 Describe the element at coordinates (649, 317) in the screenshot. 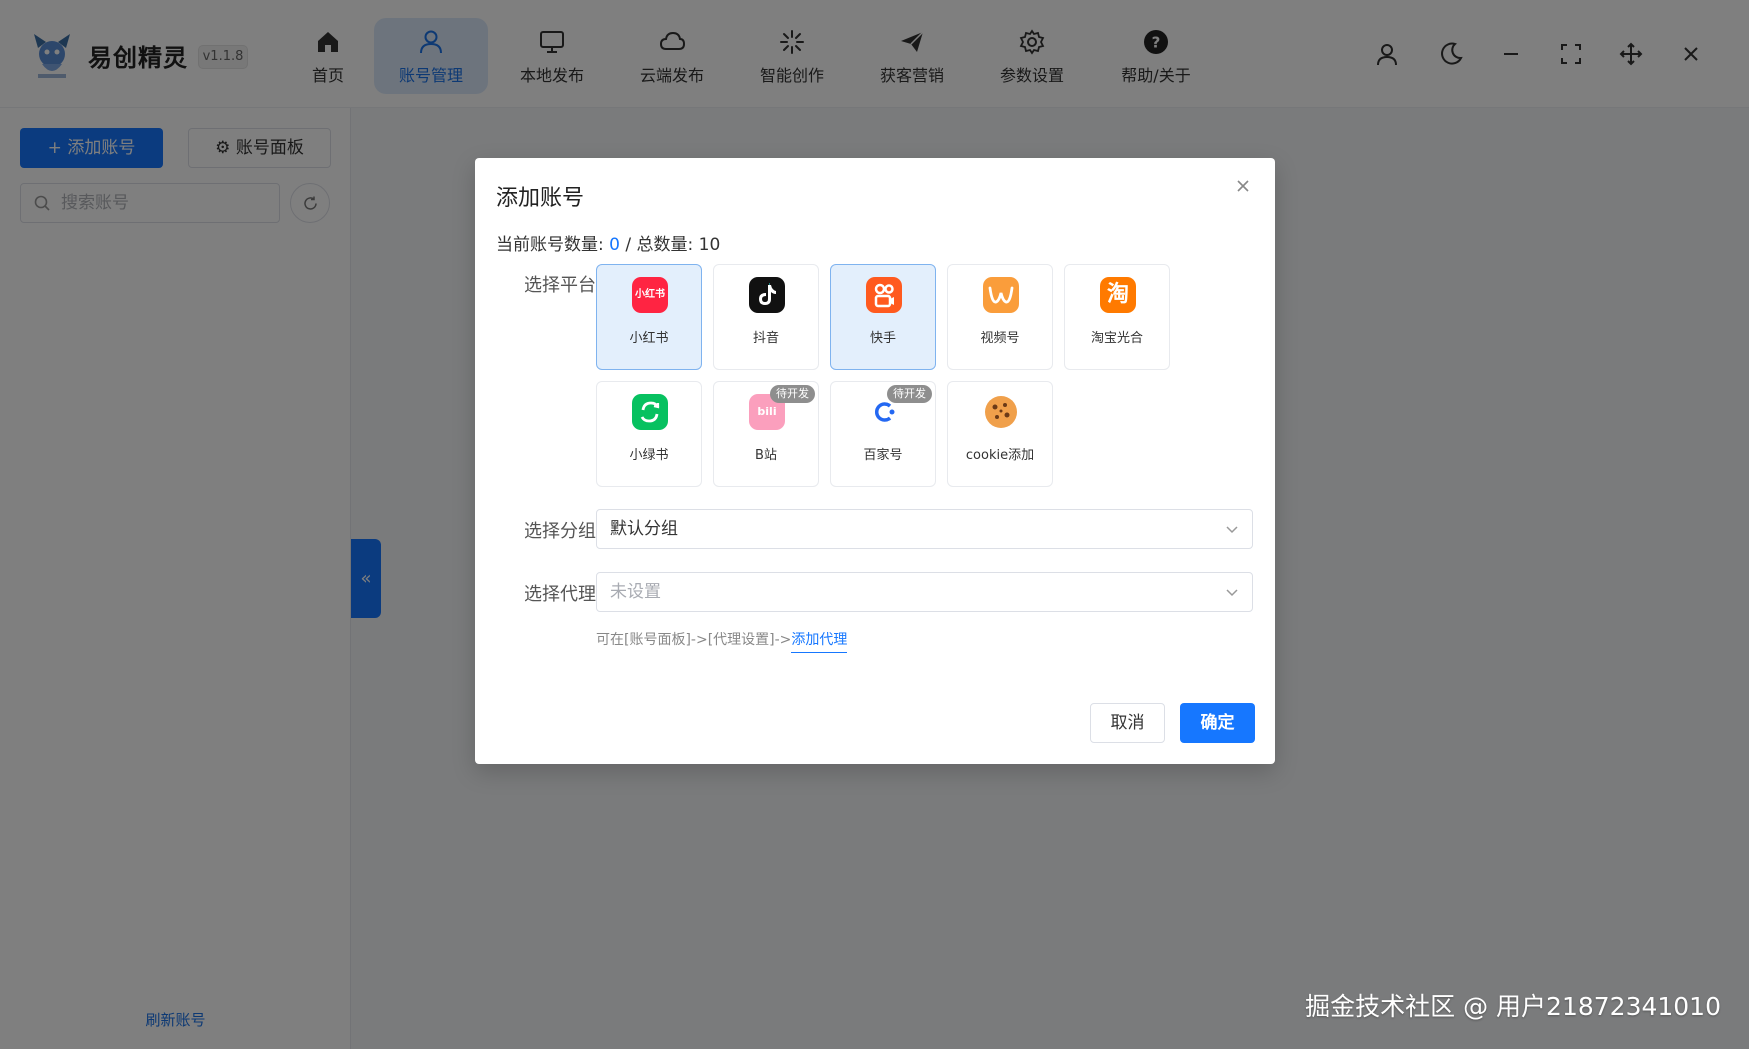

I see `platform-xiaohongshu: 小红书 小红书` at that location.